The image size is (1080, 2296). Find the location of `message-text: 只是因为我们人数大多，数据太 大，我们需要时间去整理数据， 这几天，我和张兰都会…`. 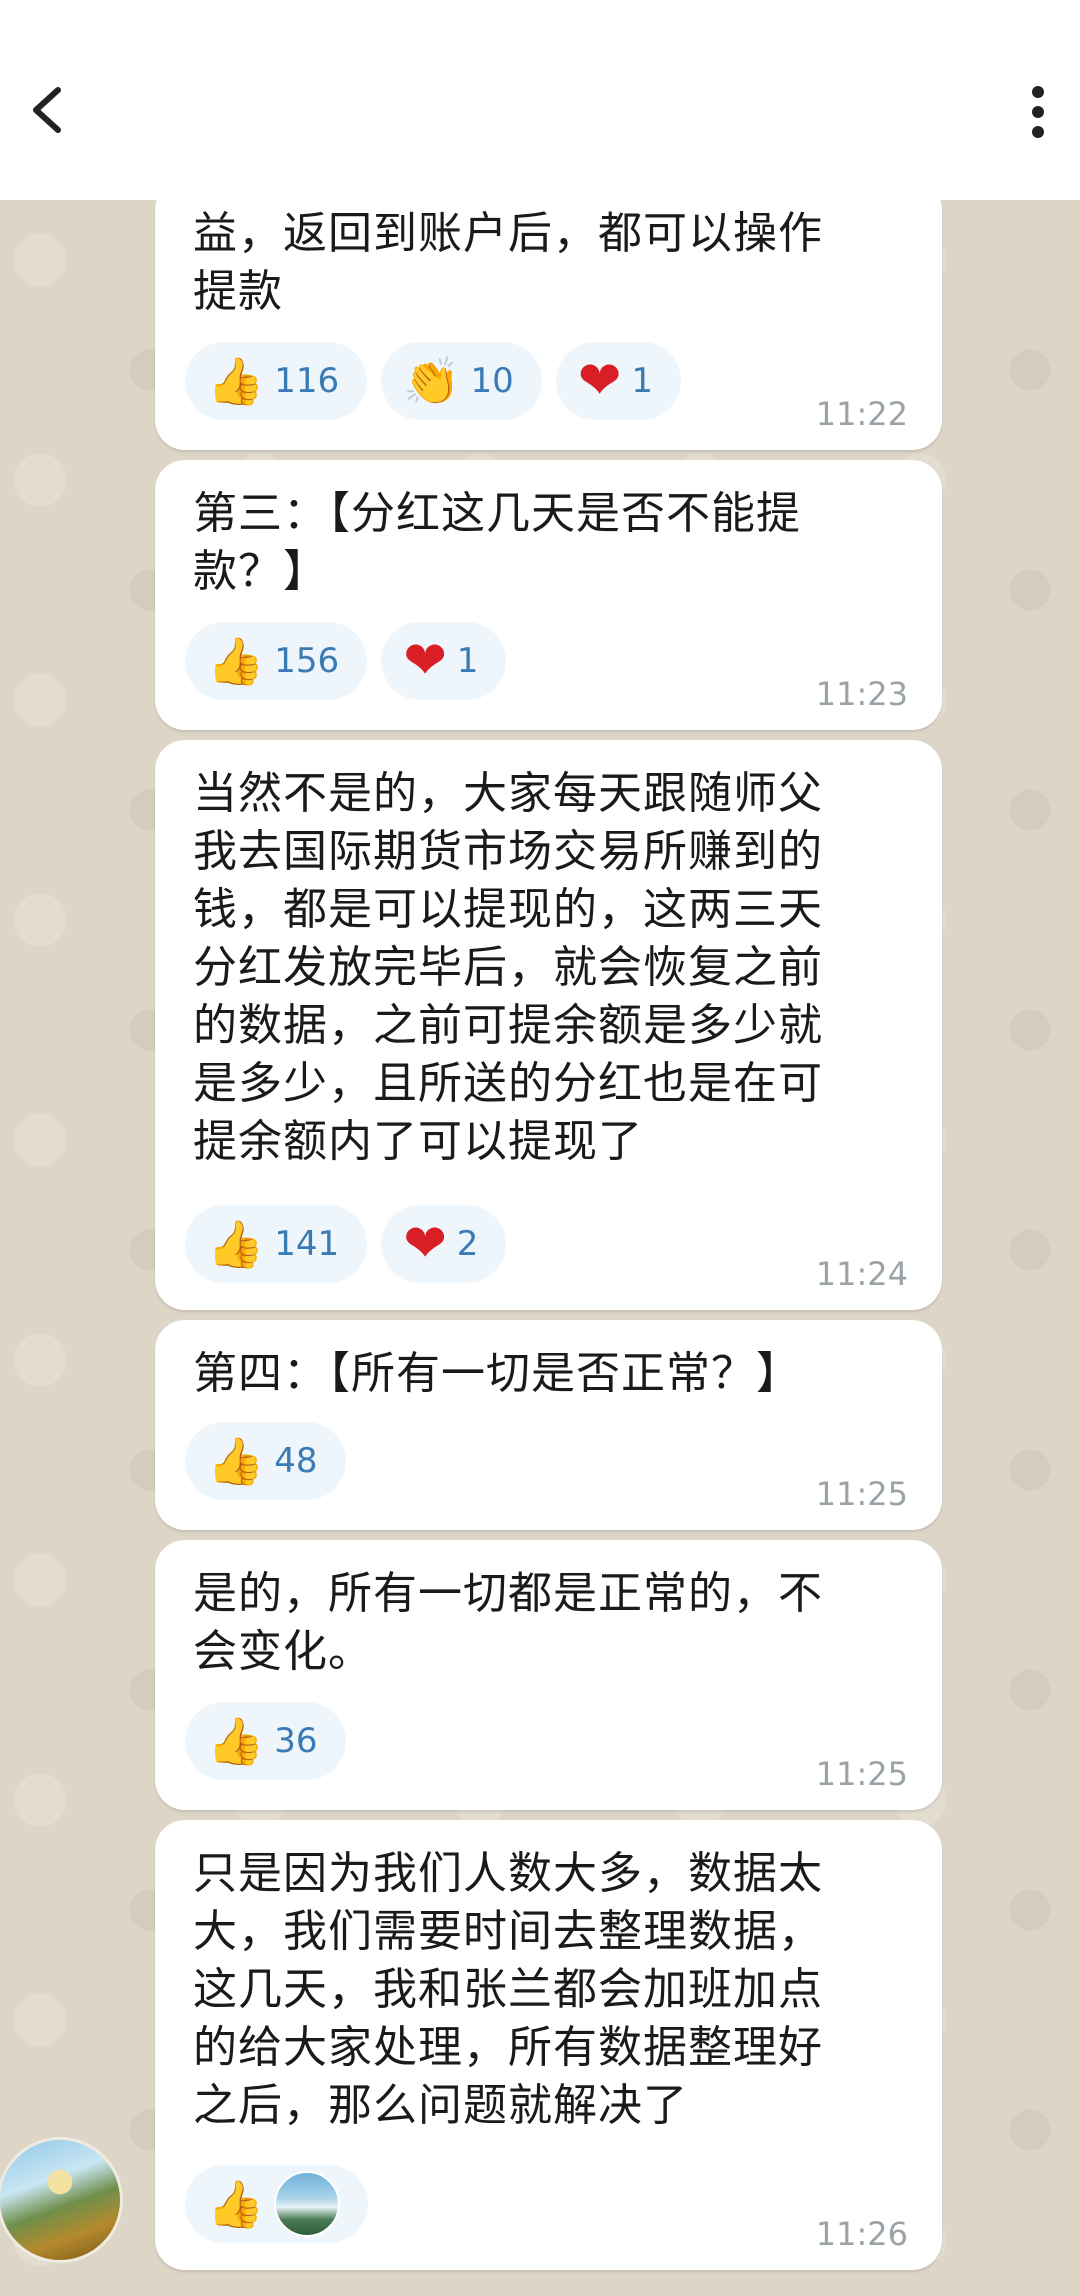

message-text: 只是因为我们人数大多，数据太 大，我们需要时间去整理数据， 这几天，我和张兰都会… is located at coordinates (508, 1989).